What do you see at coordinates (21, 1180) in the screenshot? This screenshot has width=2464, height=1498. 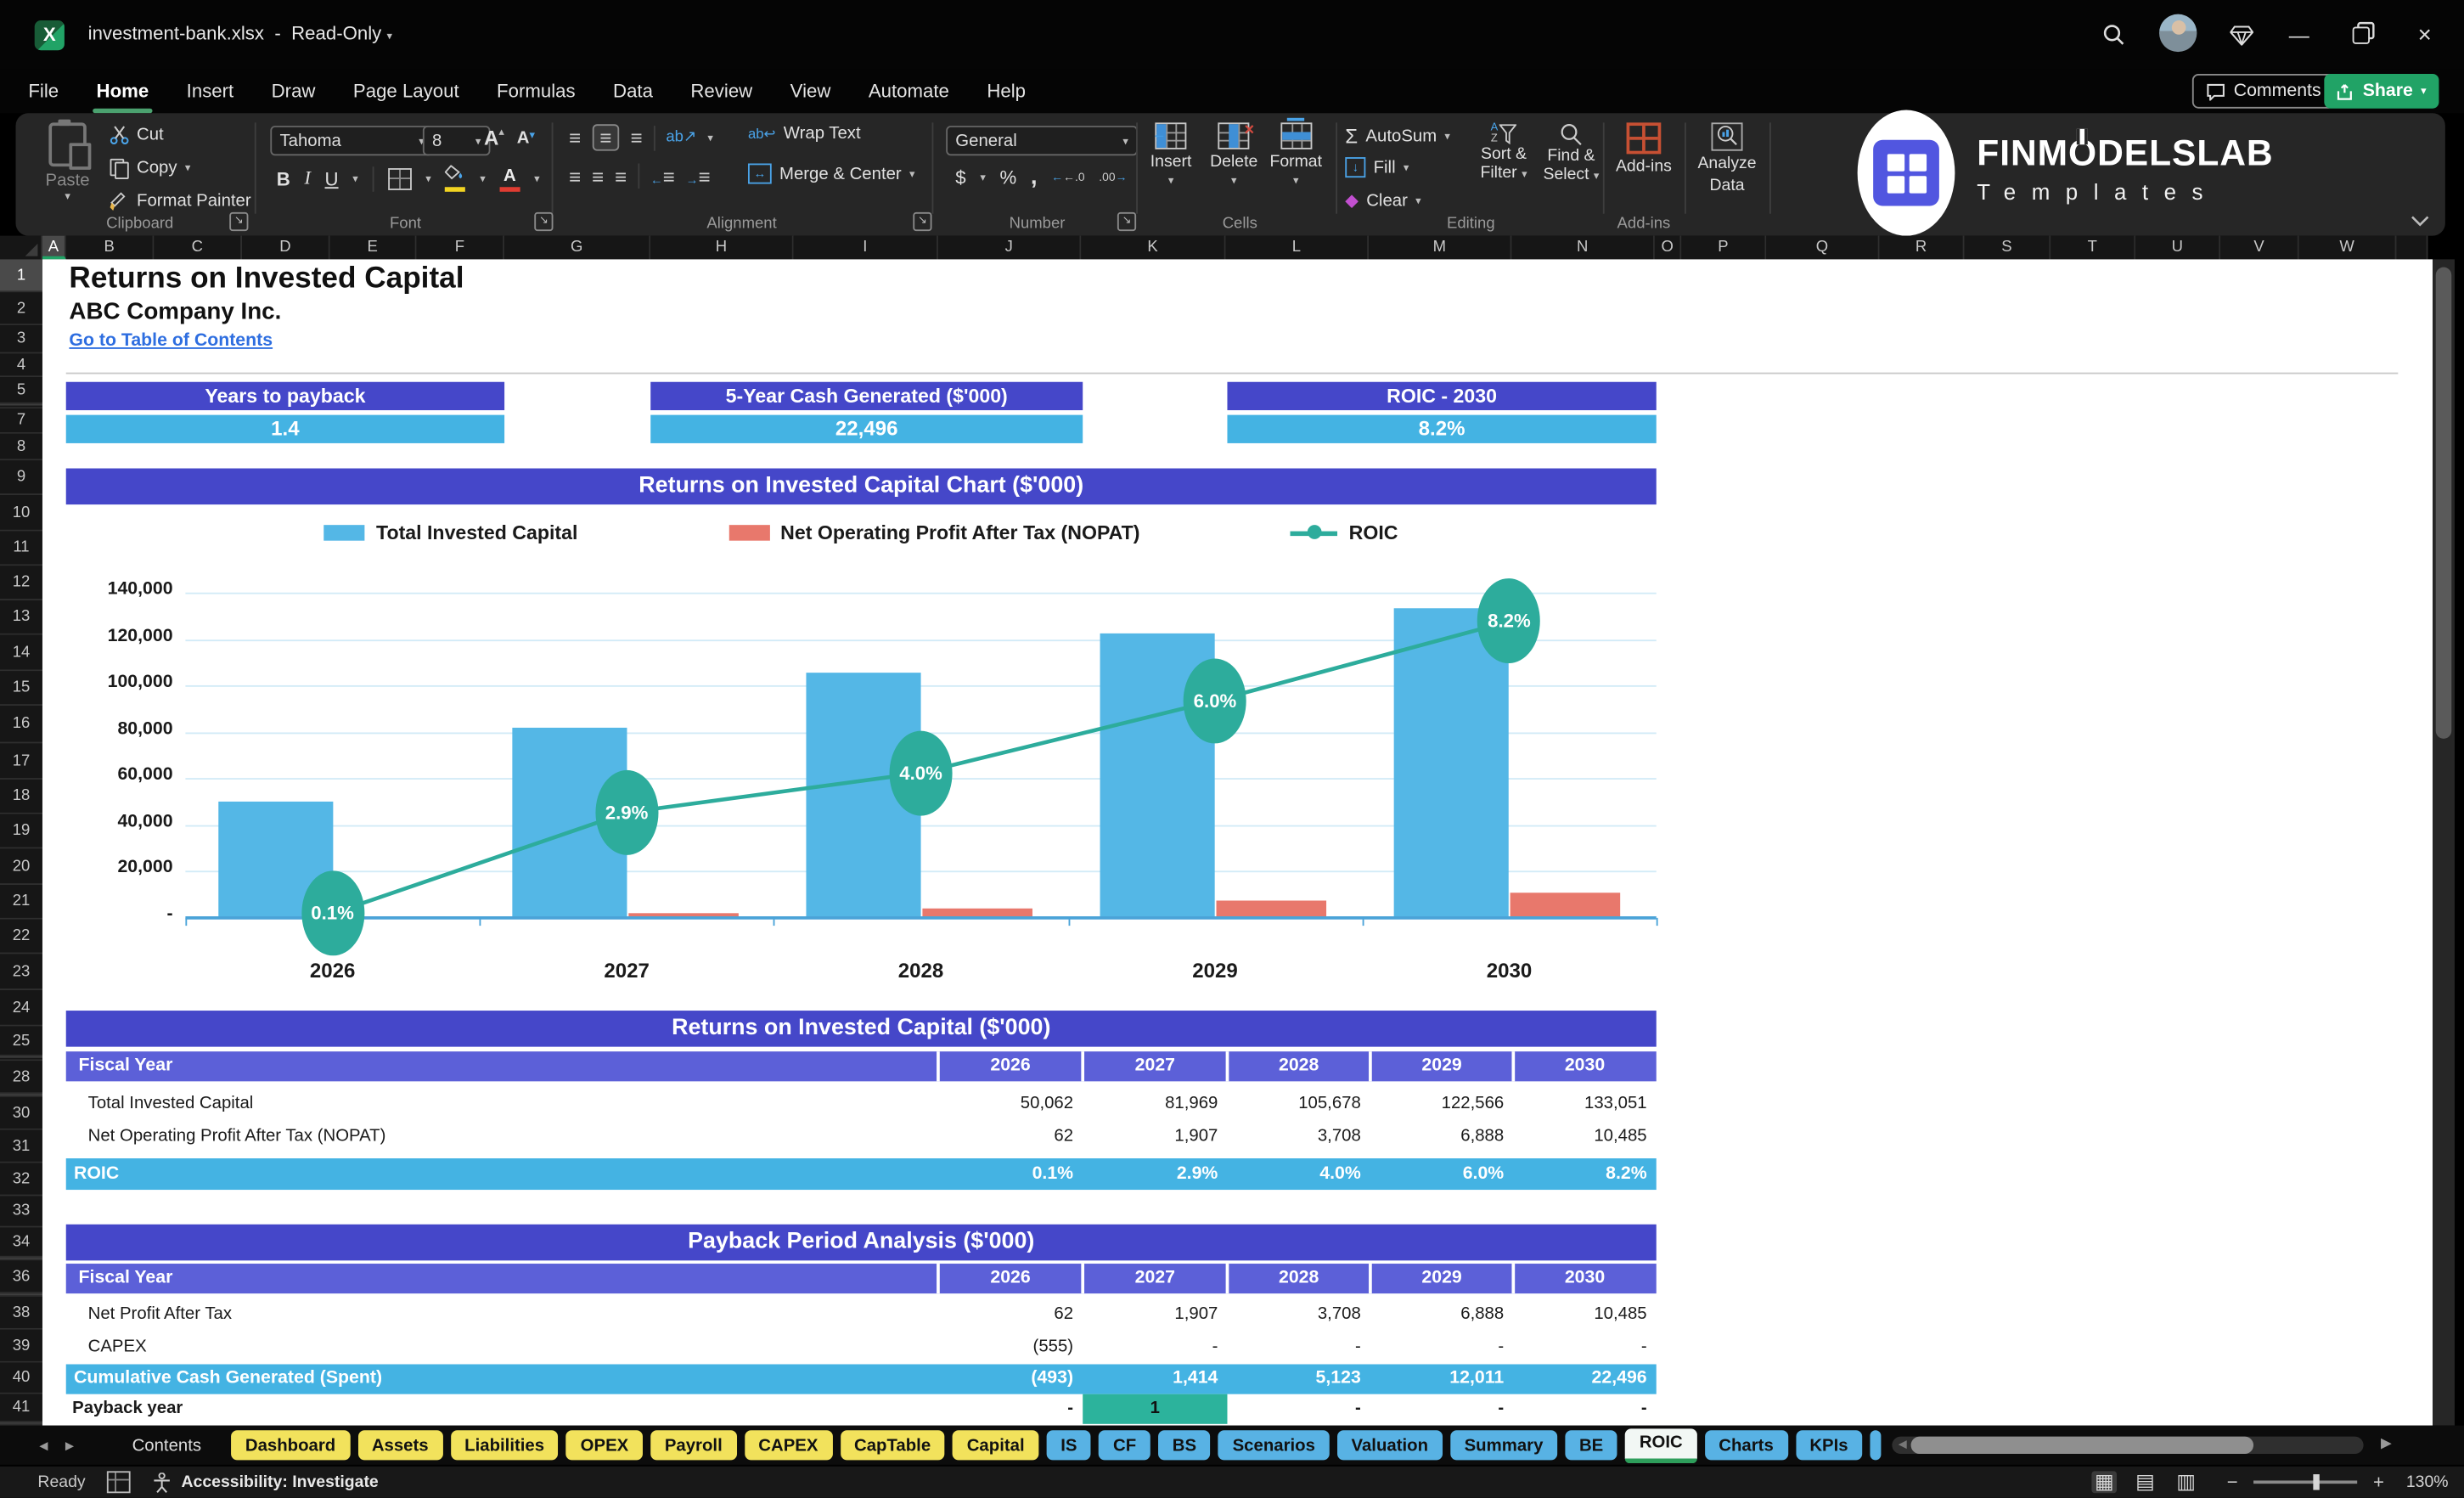 I see `row-header-32: 32` at bounding box center [21, 1180].